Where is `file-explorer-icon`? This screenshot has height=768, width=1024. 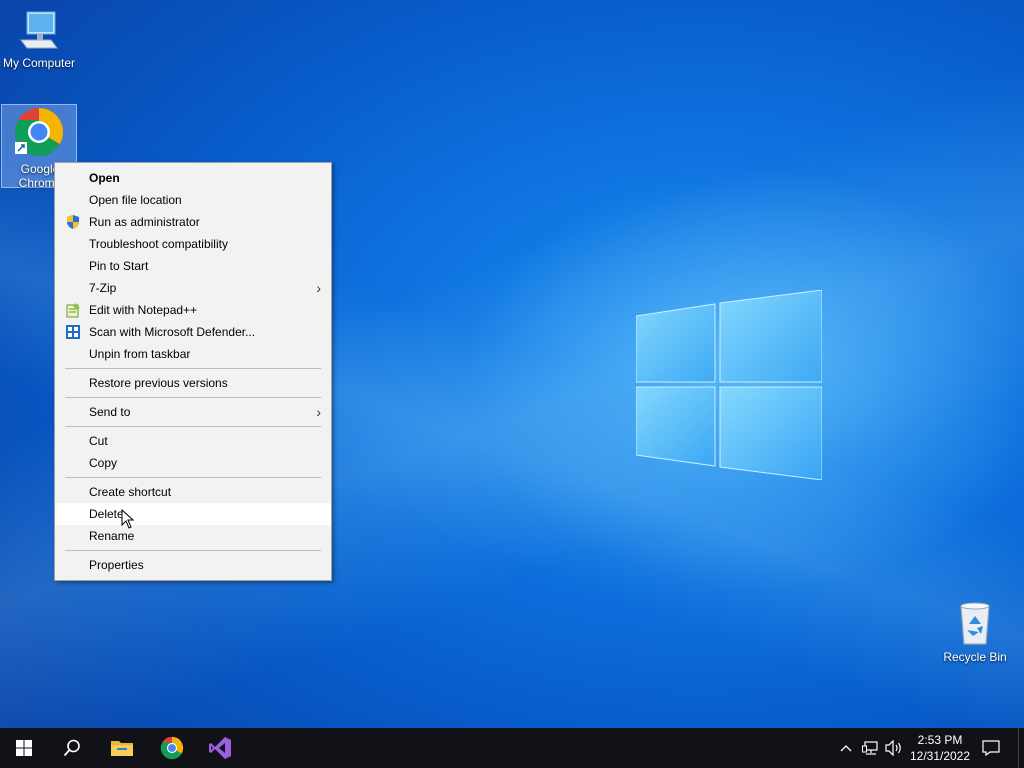 file-explorer-icon is located at coordinates (122, 748).